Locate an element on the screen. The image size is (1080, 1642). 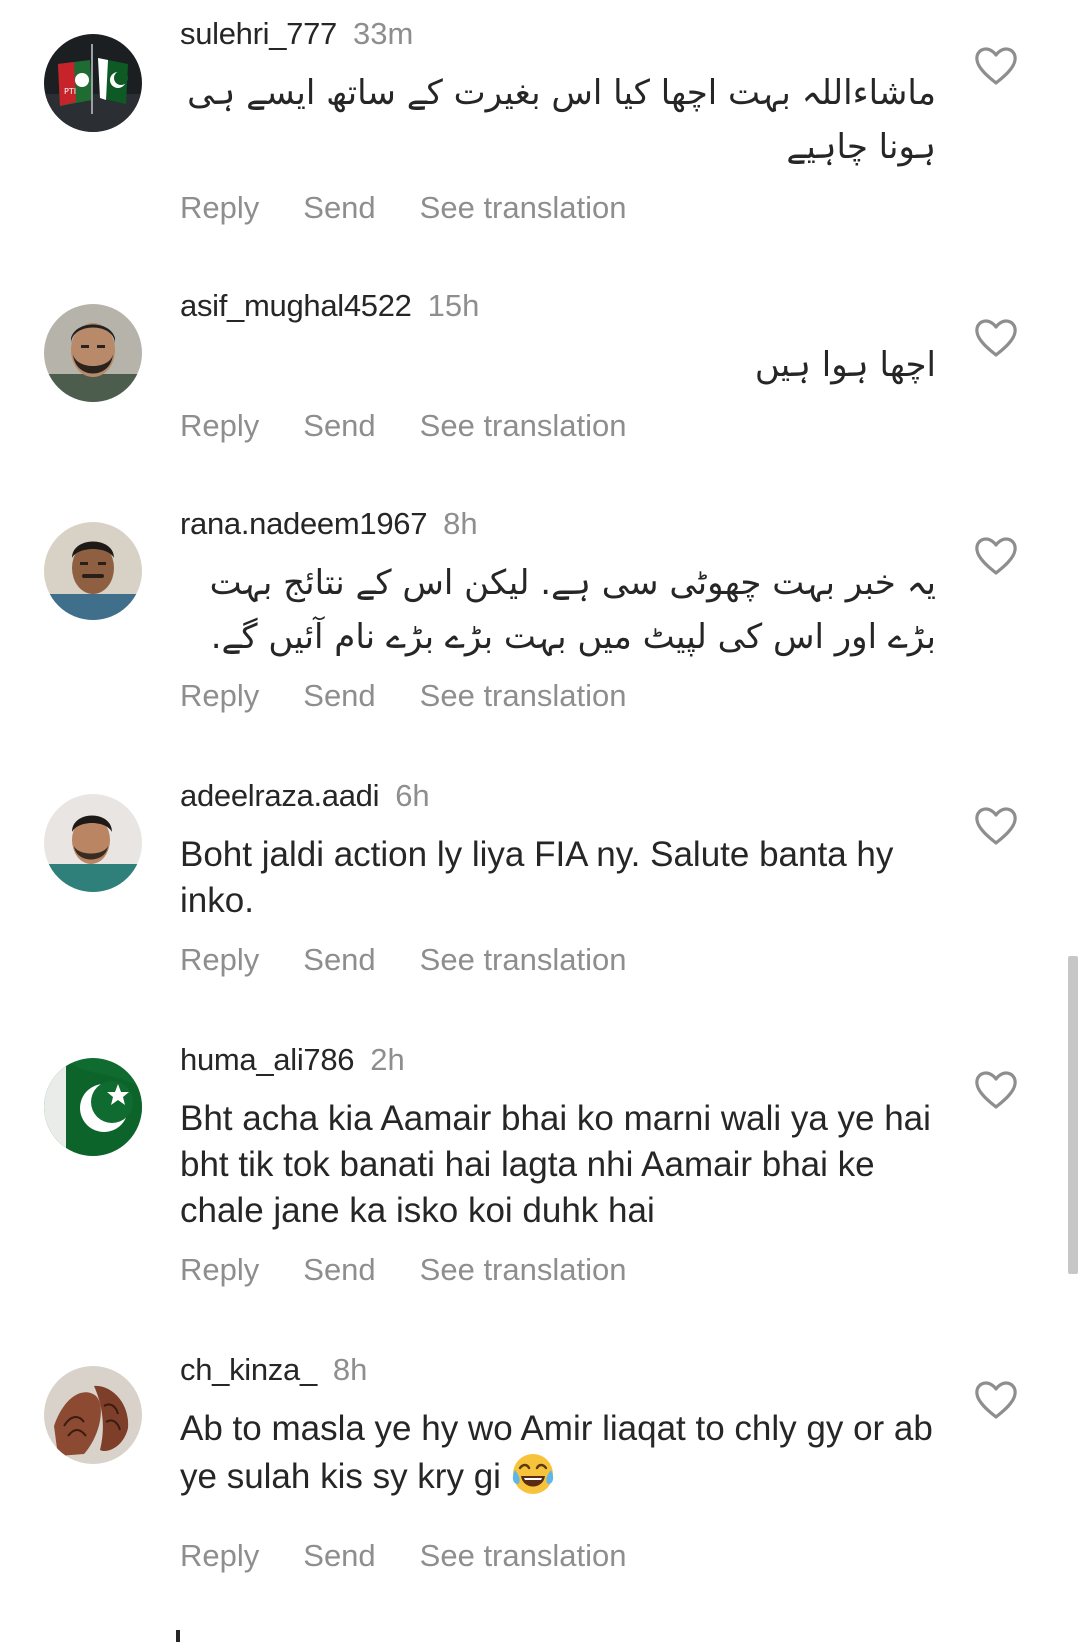
next-comment-edge is located at coordinates (178, 1636).